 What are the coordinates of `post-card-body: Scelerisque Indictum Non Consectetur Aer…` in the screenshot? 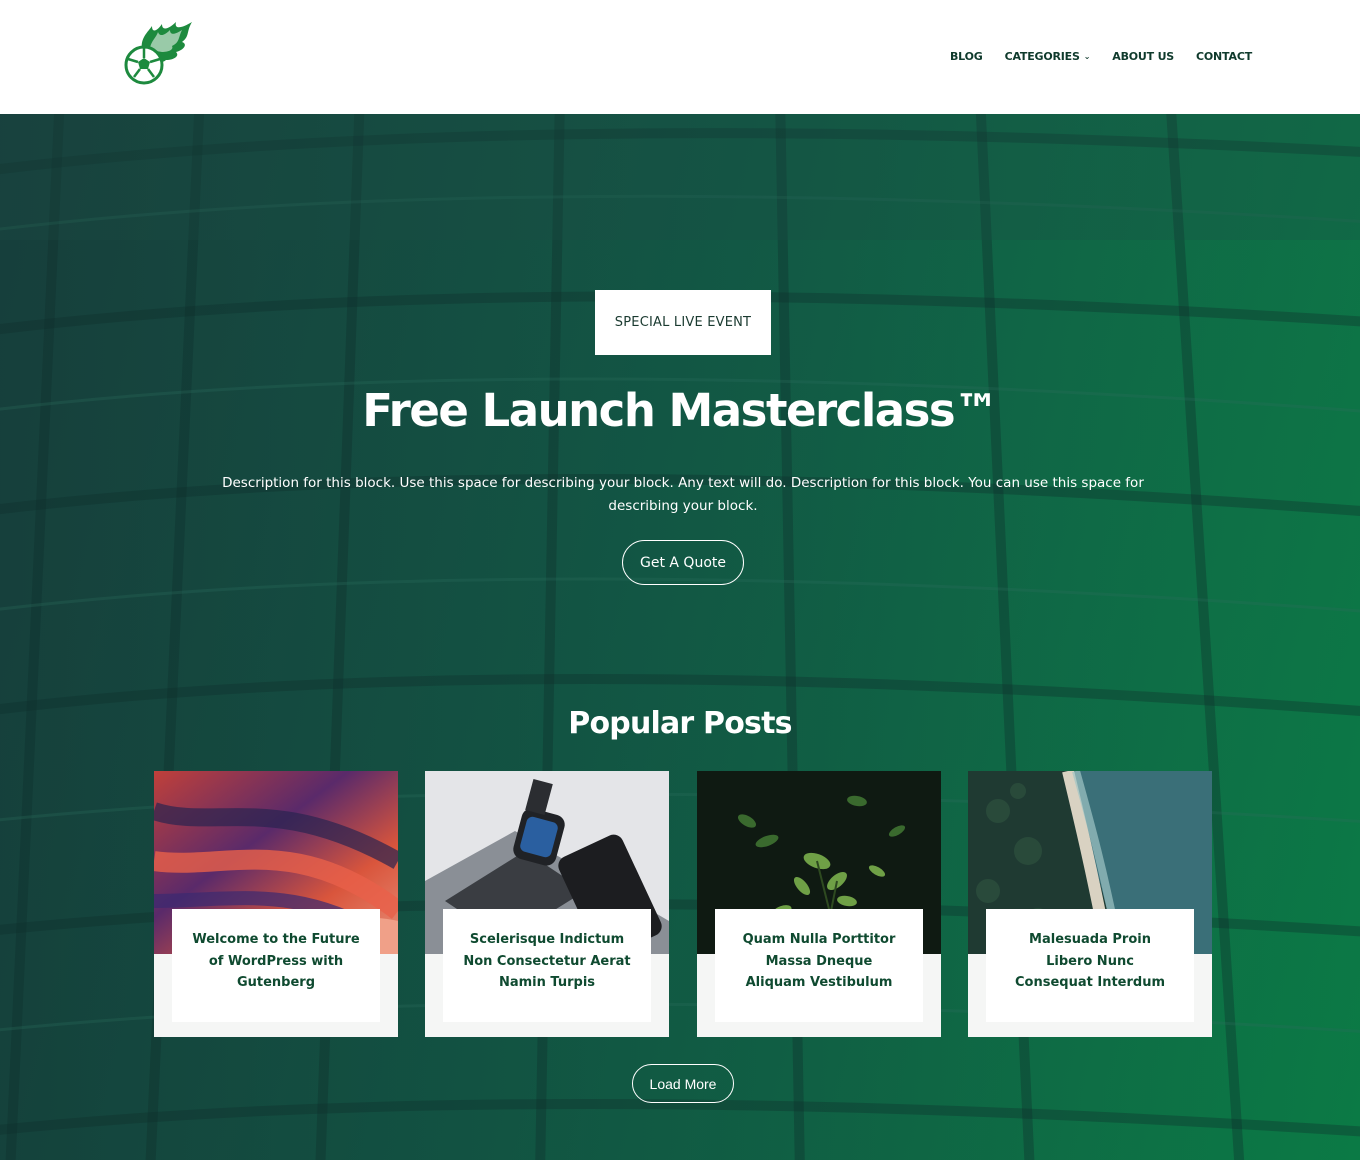 It's located at (547, 965).